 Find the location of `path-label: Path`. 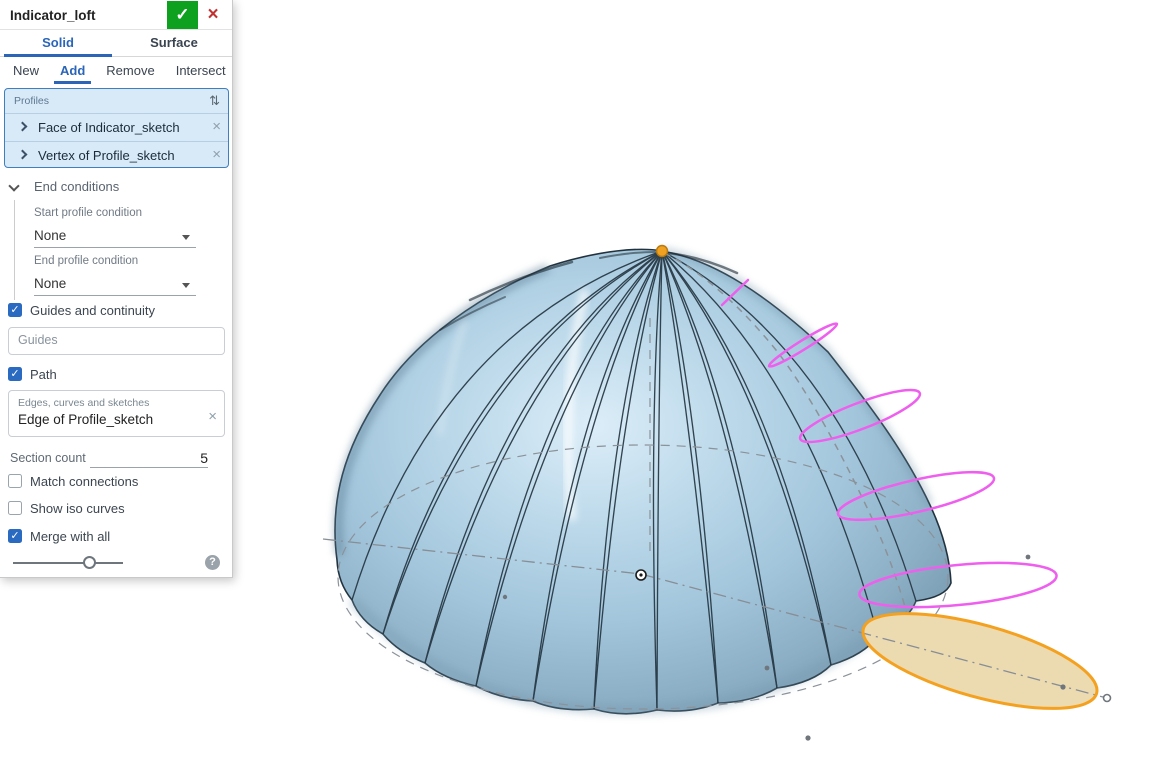

path-label: Path is located at coordinates (43, 374).